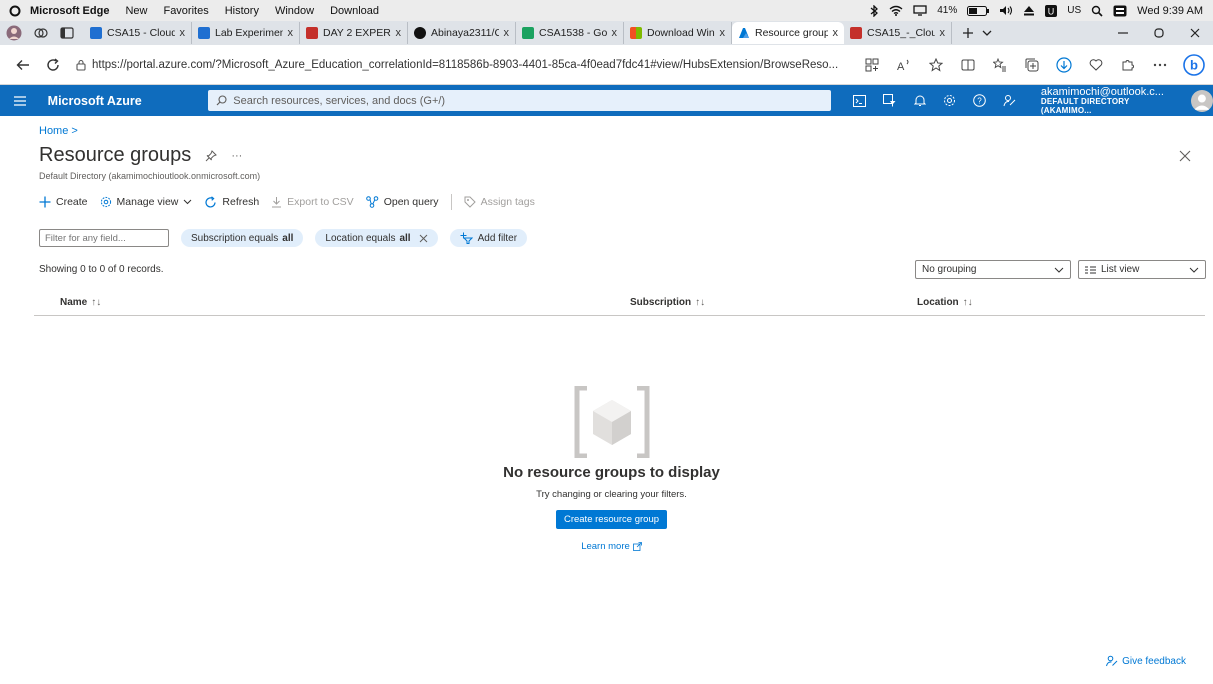 Image resolution: width=1213 pixels, height=684 pixels. I want to click on refresh-page-icon, so click(53, 64).